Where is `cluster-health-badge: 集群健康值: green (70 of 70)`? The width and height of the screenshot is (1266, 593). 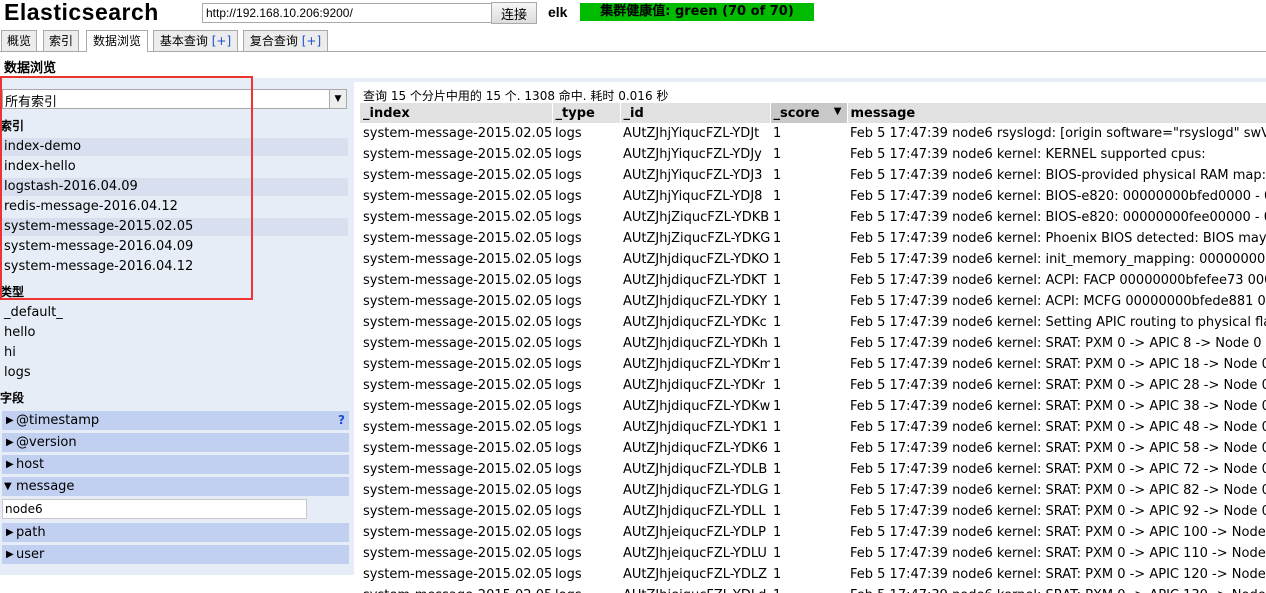
cluster-health-badge: 集群健康值: green (70 of 70) is located at coordinates (697, 12).